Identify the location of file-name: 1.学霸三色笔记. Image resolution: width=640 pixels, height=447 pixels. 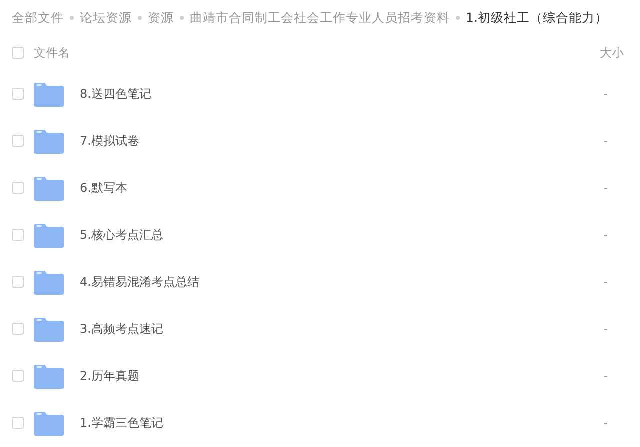
(122, 423).